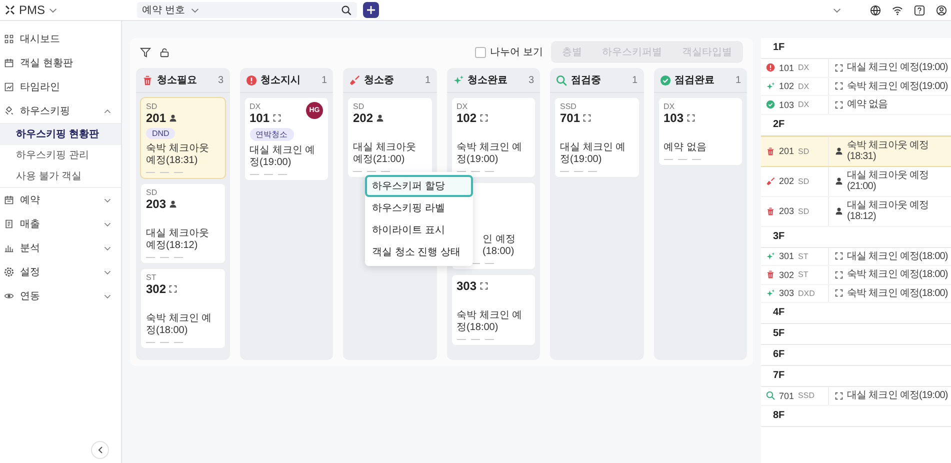  Describe the element at coordinates (419, 186) in the screenshot. I see `menu-item: 하우스키퍼 할당` at that location.